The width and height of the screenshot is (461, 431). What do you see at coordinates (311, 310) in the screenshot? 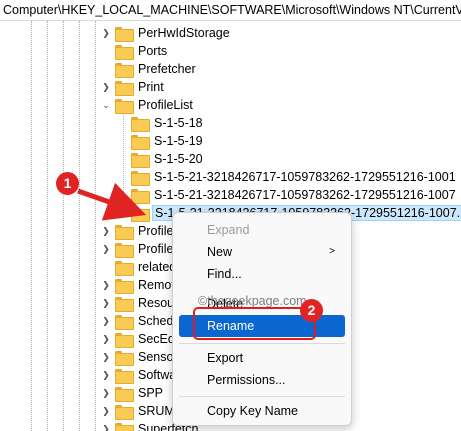
I see `callout-badge-2: 2` at bounding box center [311, 310].